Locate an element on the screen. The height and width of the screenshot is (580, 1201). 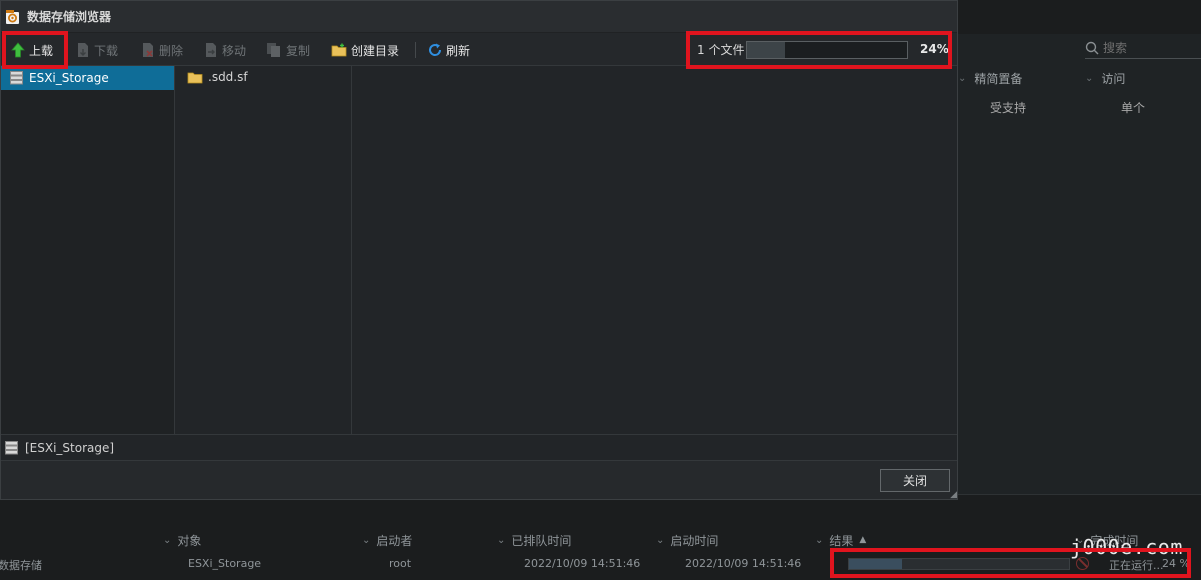
current-path: [ESXi_Storage] is located at coordinates (70, 447).